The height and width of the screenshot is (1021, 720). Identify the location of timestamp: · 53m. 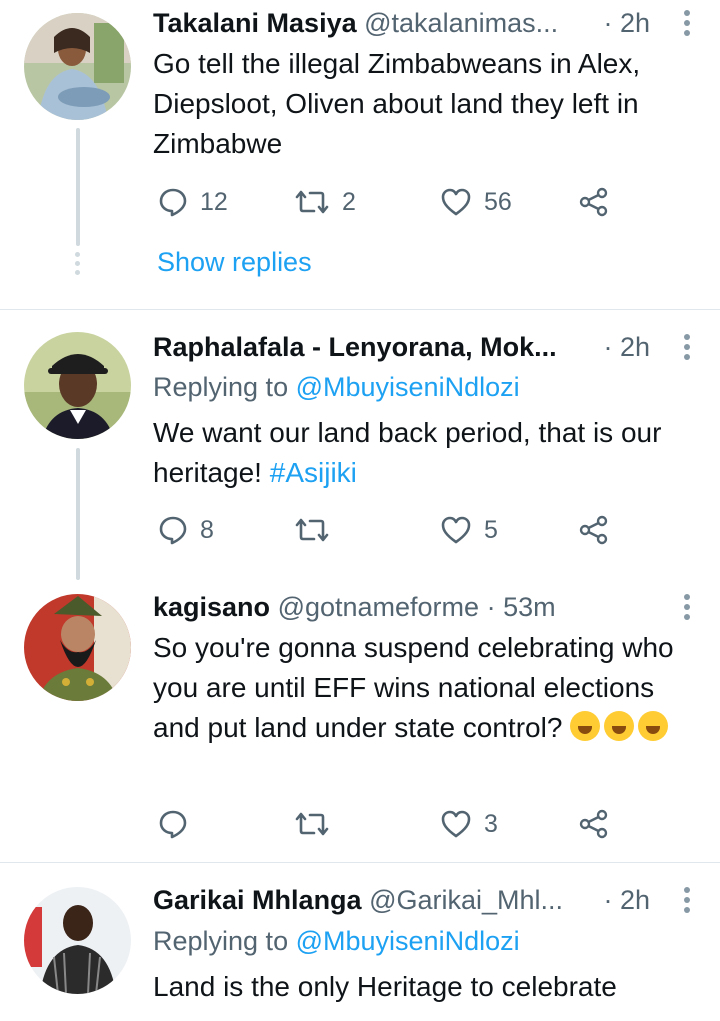
(521, 607).